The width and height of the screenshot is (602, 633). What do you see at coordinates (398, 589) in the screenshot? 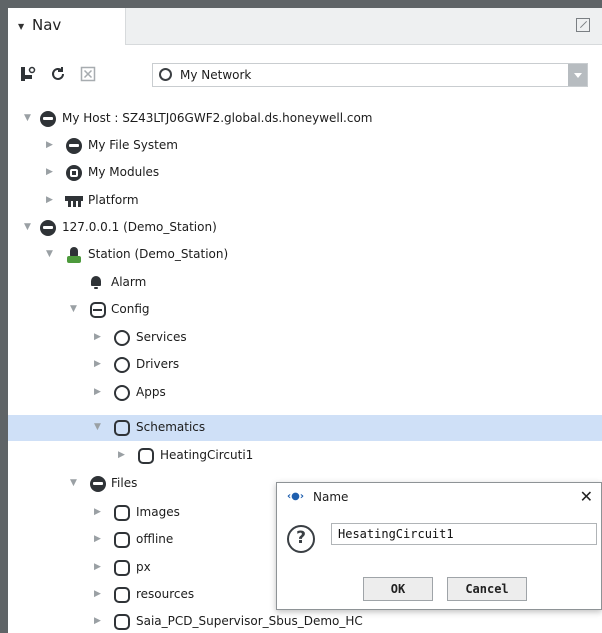
I see `ok-button: OK` at bounding box center [398, 589].